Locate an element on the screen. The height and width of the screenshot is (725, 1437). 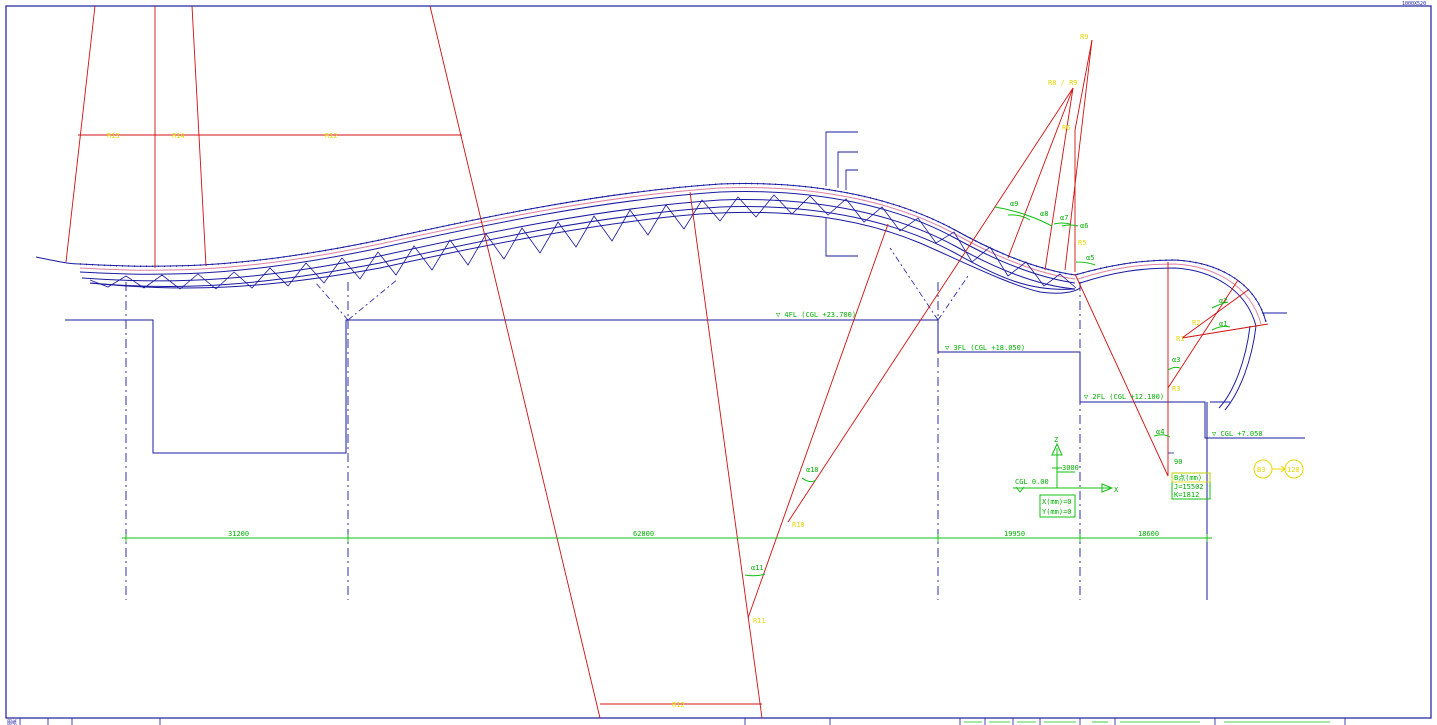
roof-surface is located at coordinates (555, 236).